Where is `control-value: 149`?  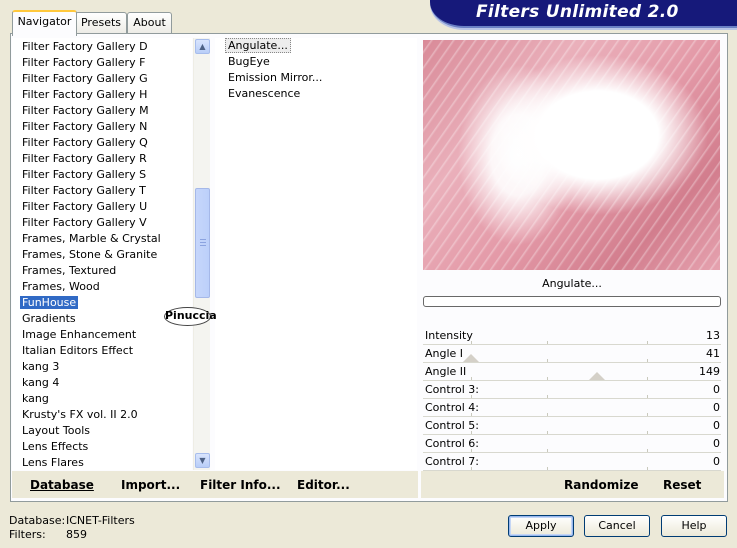
control-value: 149 is located at coordinates (709, 371).